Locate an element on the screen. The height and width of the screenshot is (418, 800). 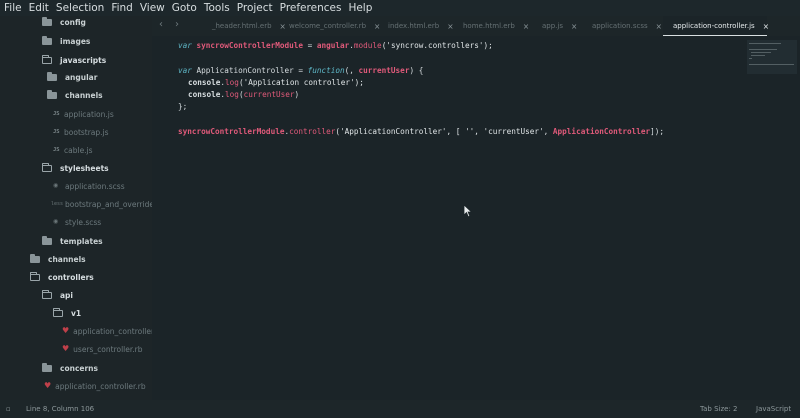
chevron-left-icon: ‹ is located at coordinates (161, 24).